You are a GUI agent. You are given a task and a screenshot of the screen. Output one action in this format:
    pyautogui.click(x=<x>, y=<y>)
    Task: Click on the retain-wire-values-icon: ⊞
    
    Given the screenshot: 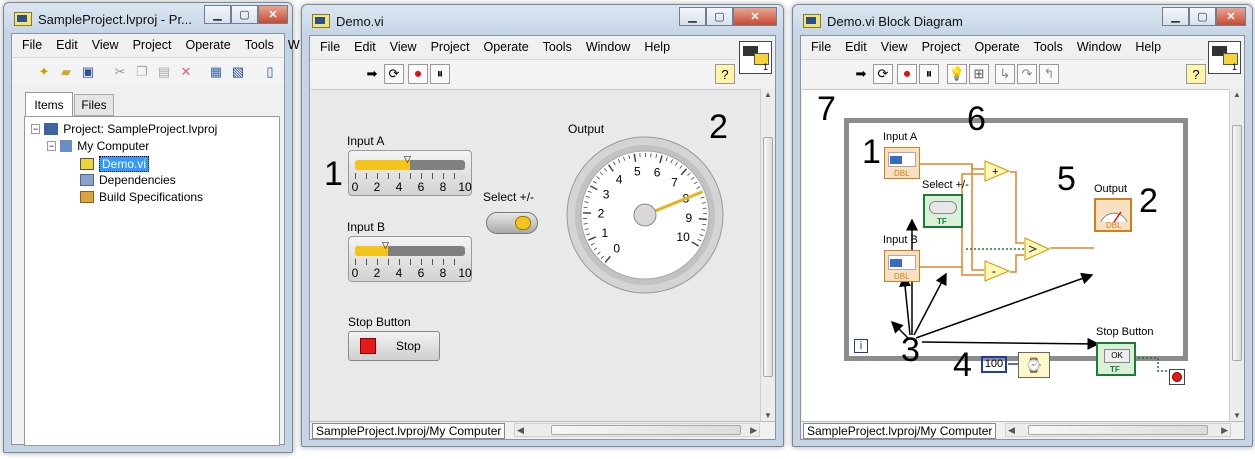 What is the action you would take?
    pyautogui.click(x=979, y=74)
    